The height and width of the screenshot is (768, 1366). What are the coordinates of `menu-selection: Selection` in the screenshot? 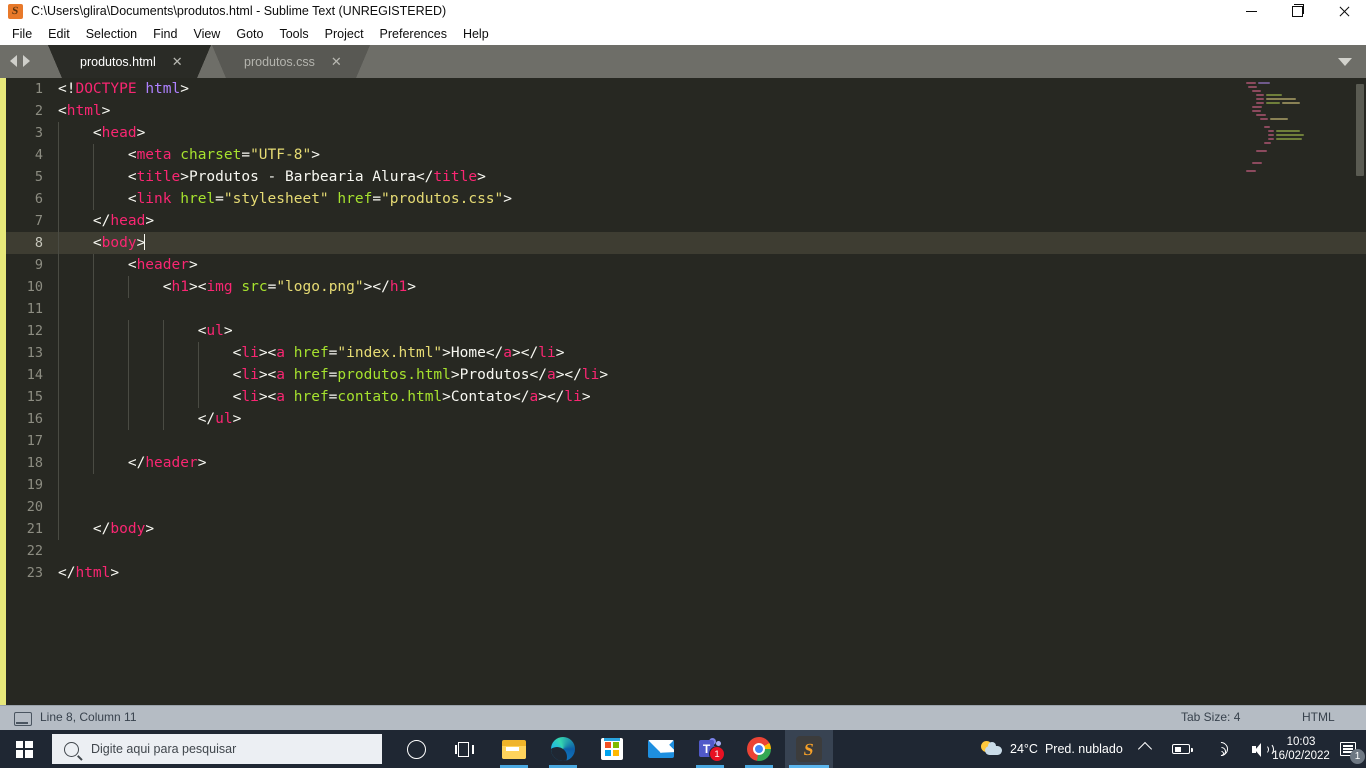 It's located at (111, 34).